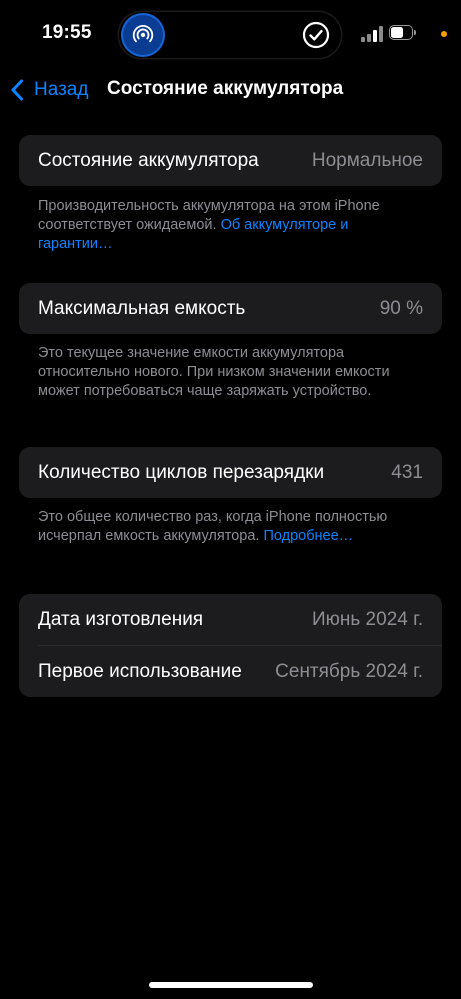 The image size is (461, 999). Describe the element at coordinates (225, 88) in the screenshot. I see `page-title: Состояние аккумулятора` at that location.